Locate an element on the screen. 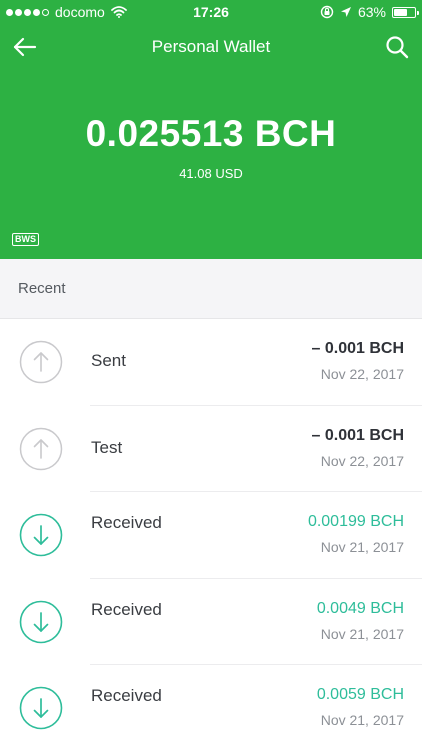  transaction-row: Received 0.00199 BCH Nov 21, 2017 is located at coordinates (211, 535).